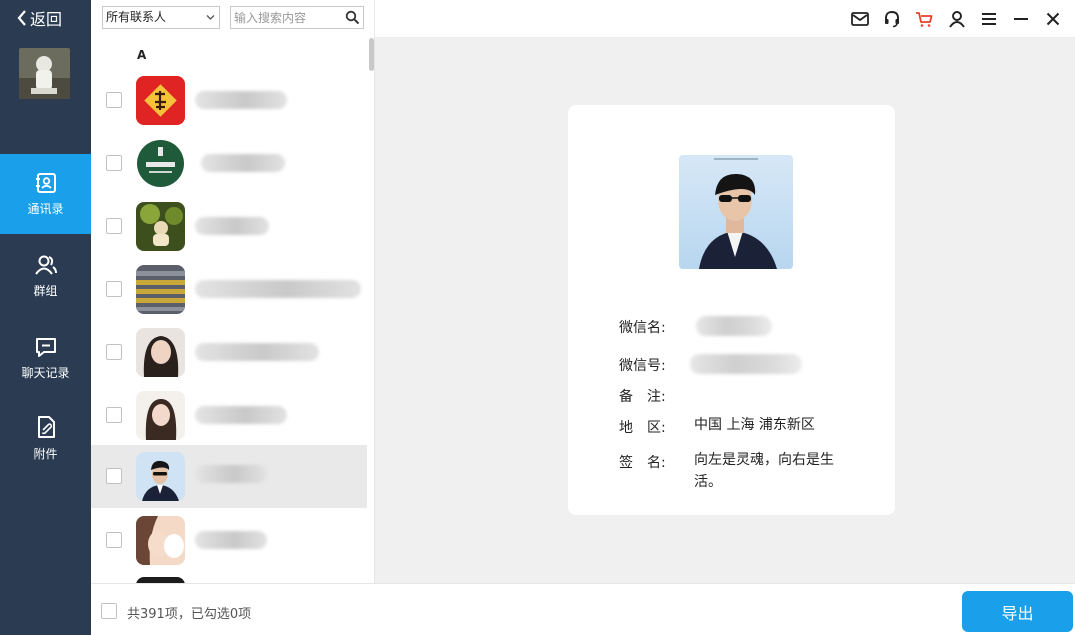 The width and height of the screenshot is (1075, 635). I want to click on nav-attachments: 附件, so click(45, 438).